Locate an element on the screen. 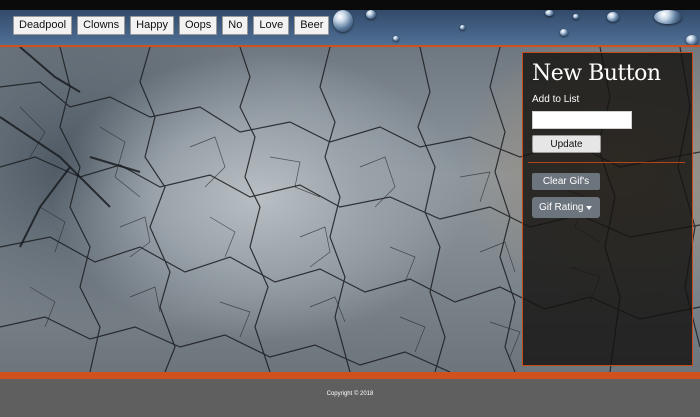 The width and height of the screenshot is (700, 417). footer-divider is located at coordinates (350, 375).